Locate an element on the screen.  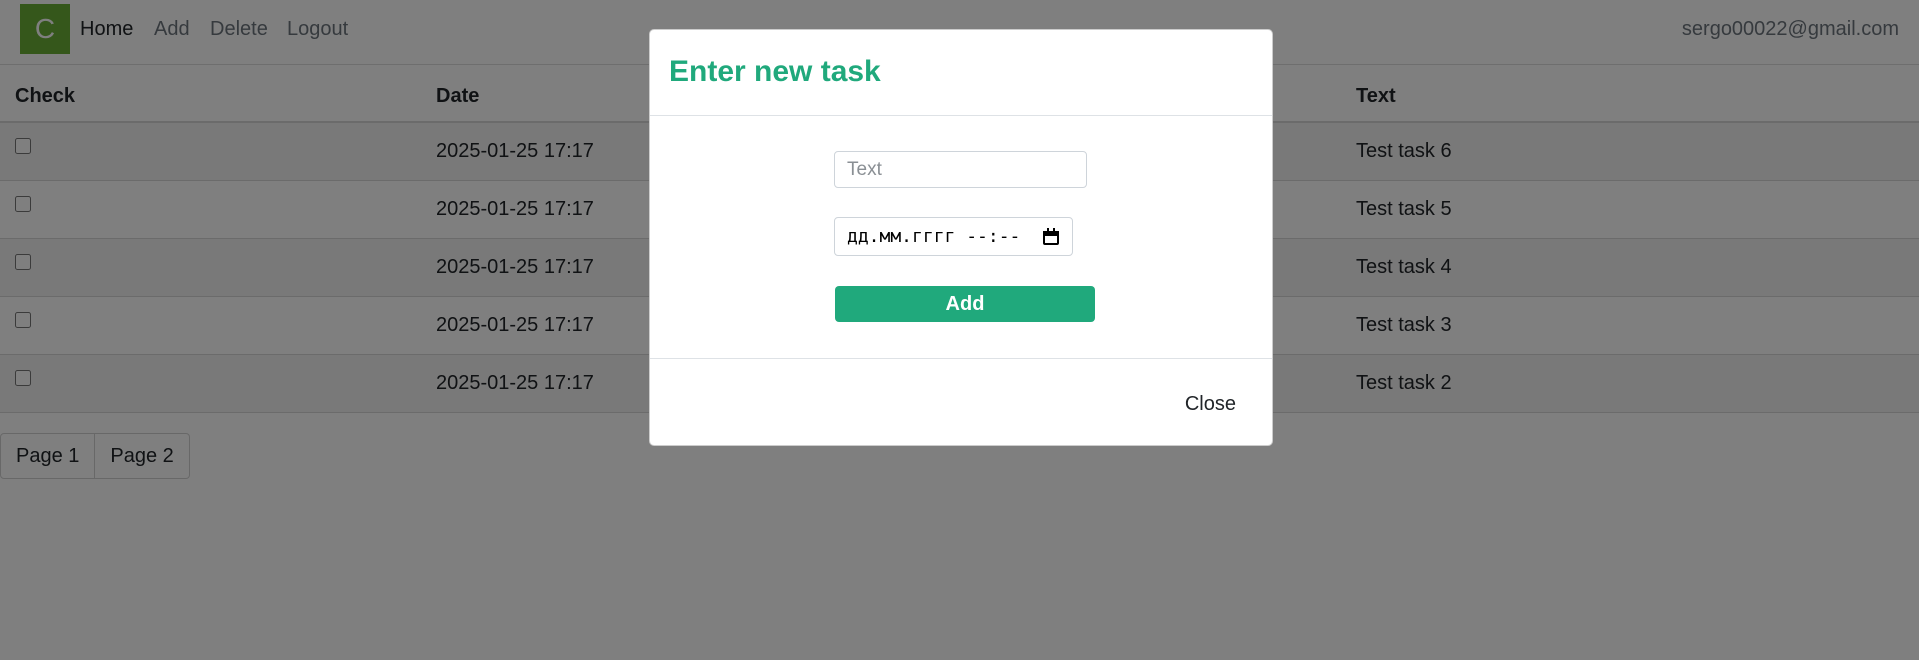
task-text-input is located at coordinates (960, 169).